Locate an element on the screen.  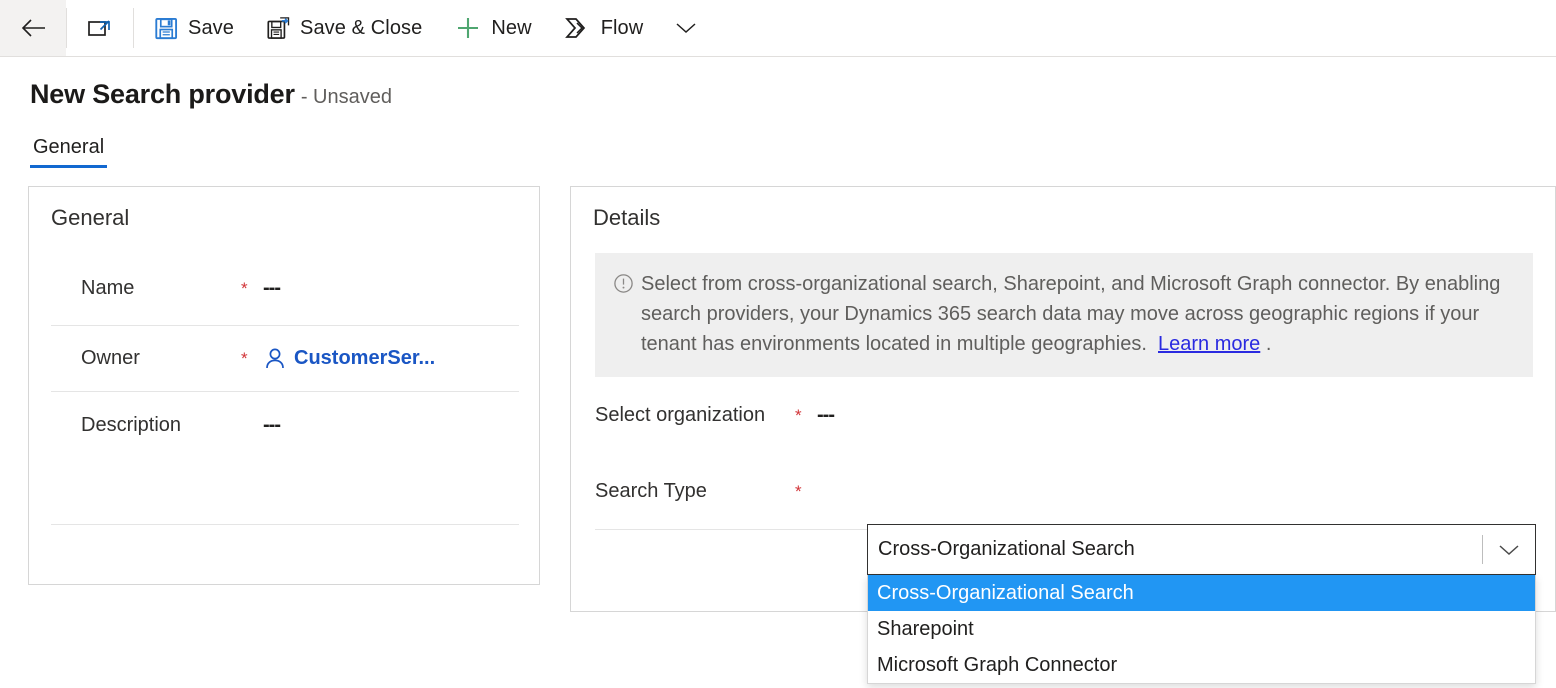
back-button is located at coordinates (33, 28).